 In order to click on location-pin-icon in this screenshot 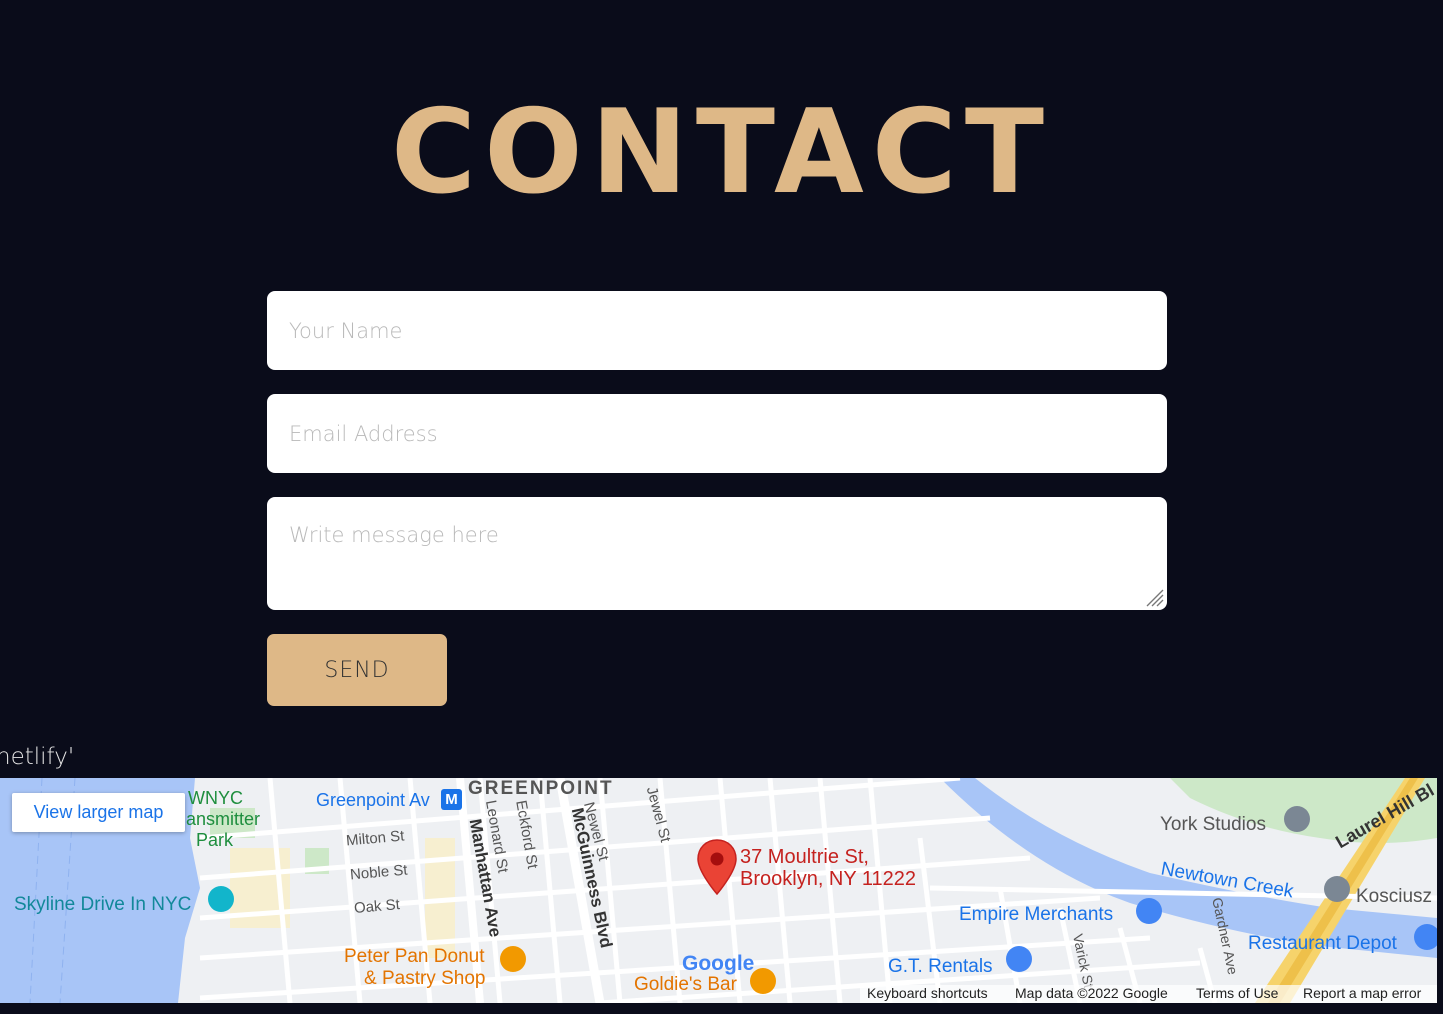, I will do `click(717, 867)`.